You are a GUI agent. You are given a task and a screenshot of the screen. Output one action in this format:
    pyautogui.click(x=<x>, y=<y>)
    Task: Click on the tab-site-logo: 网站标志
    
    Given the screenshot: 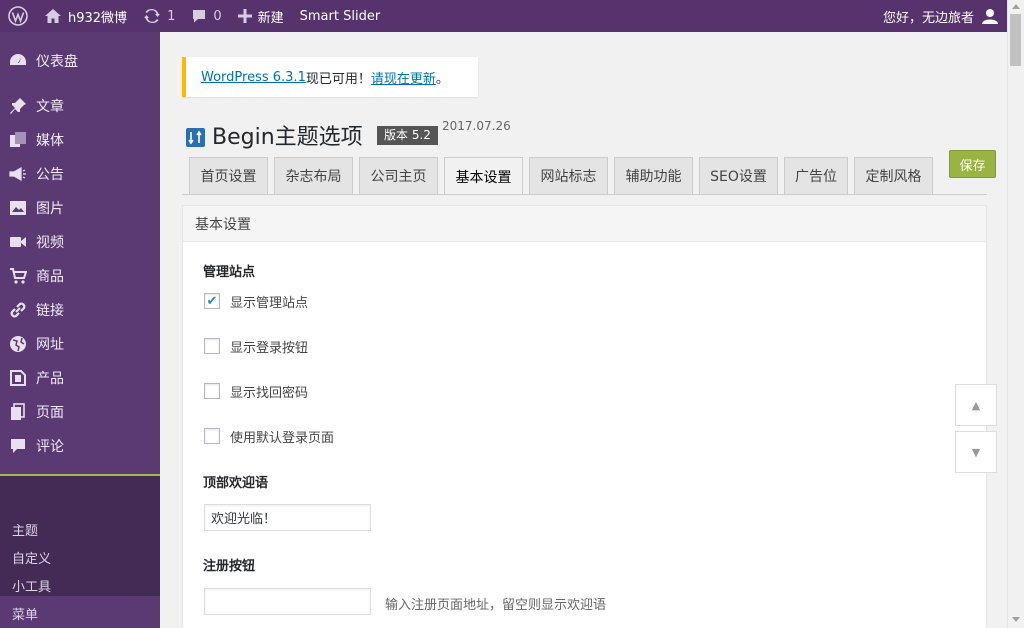 What is the action you would take?
    pyautogui.click(x=568, y=175)
    